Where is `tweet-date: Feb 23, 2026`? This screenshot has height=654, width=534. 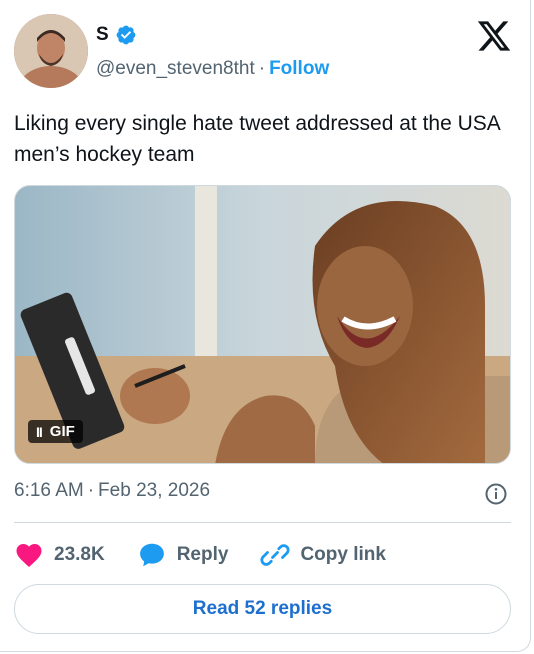
tweet-date: Feb 23, 2026 is located at coordinates (154, 490).